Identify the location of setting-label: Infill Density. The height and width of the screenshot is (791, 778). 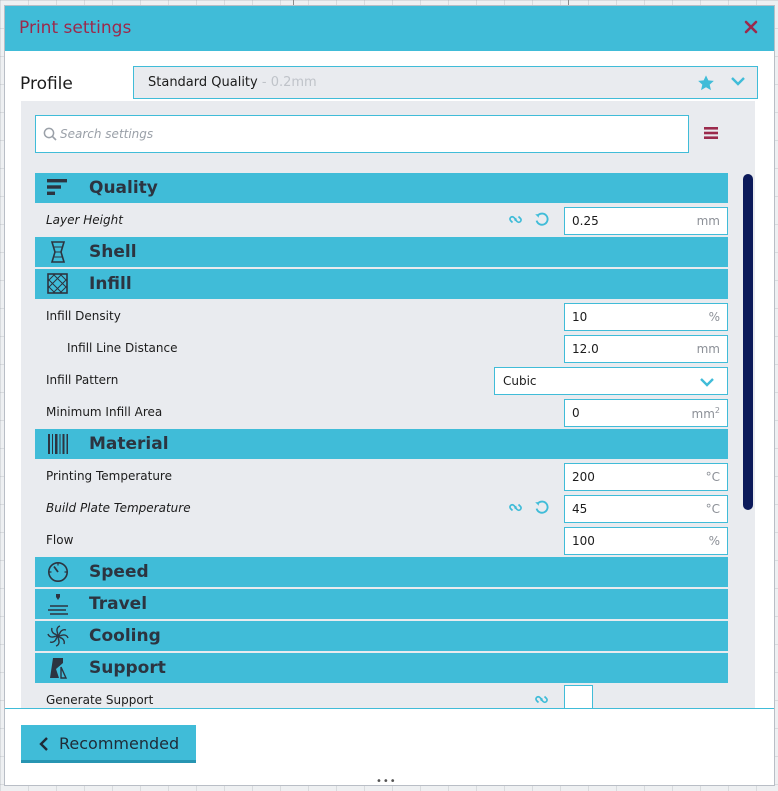
(83, 316).